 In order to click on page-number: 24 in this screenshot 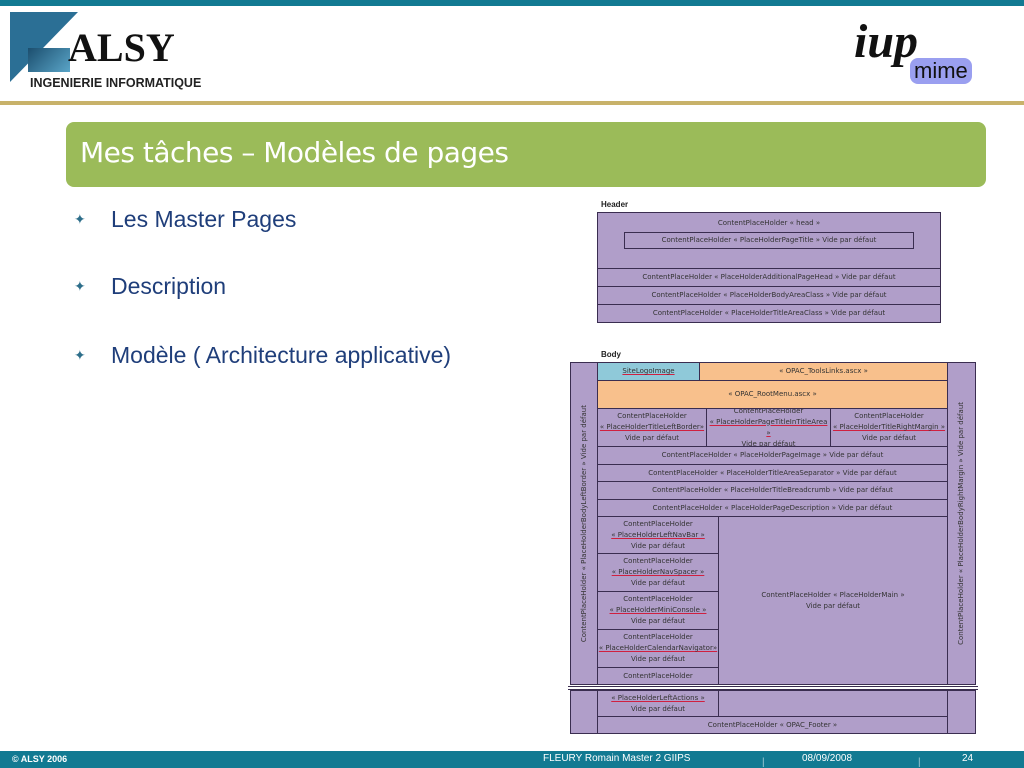, I will do `click(968, 758)`.